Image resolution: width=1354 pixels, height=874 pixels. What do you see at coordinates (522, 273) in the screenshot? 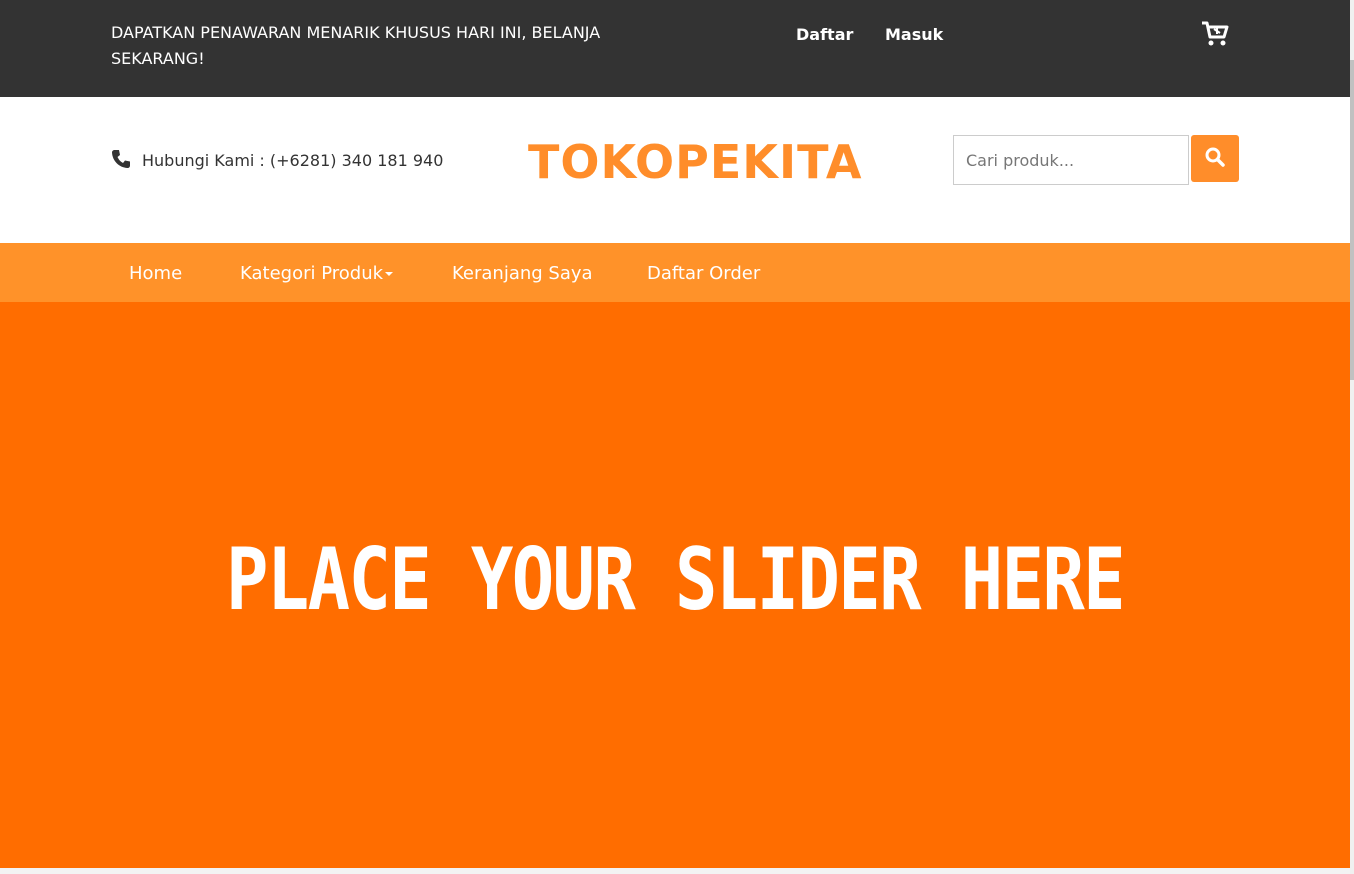
I see `nav-cart: Keranjang Saya` at bounding box center [522, 273].